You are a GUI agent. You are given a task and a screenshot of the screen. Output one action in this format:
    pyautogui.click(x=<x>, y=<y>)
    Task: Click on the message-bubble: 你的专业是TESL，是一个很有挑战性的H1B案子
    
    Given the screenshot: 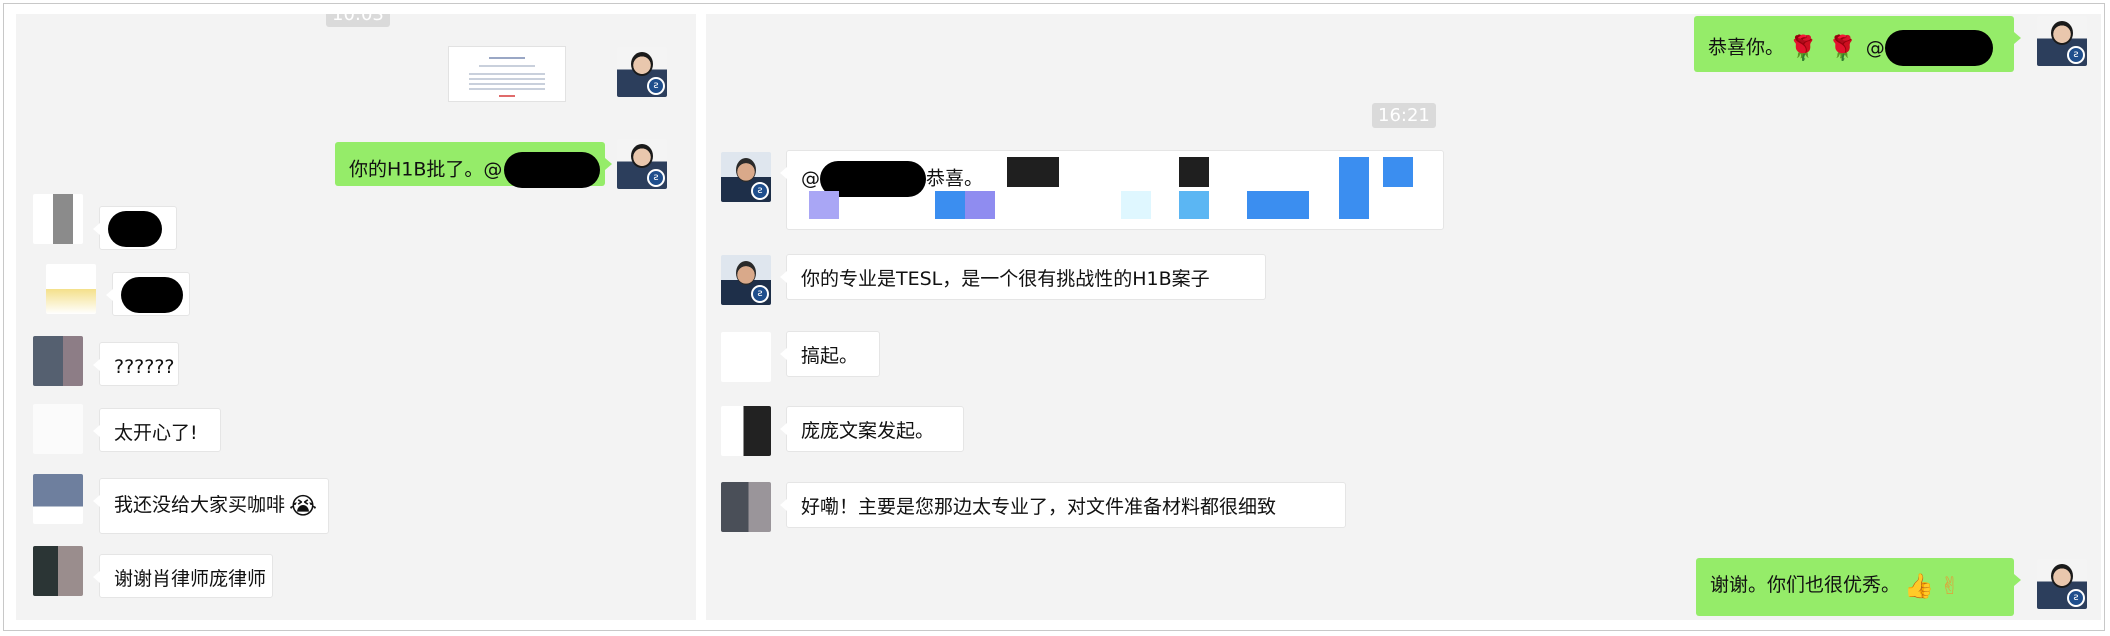 What is the action you would take?
    pyautogui.click(x=1023, y=277)
    